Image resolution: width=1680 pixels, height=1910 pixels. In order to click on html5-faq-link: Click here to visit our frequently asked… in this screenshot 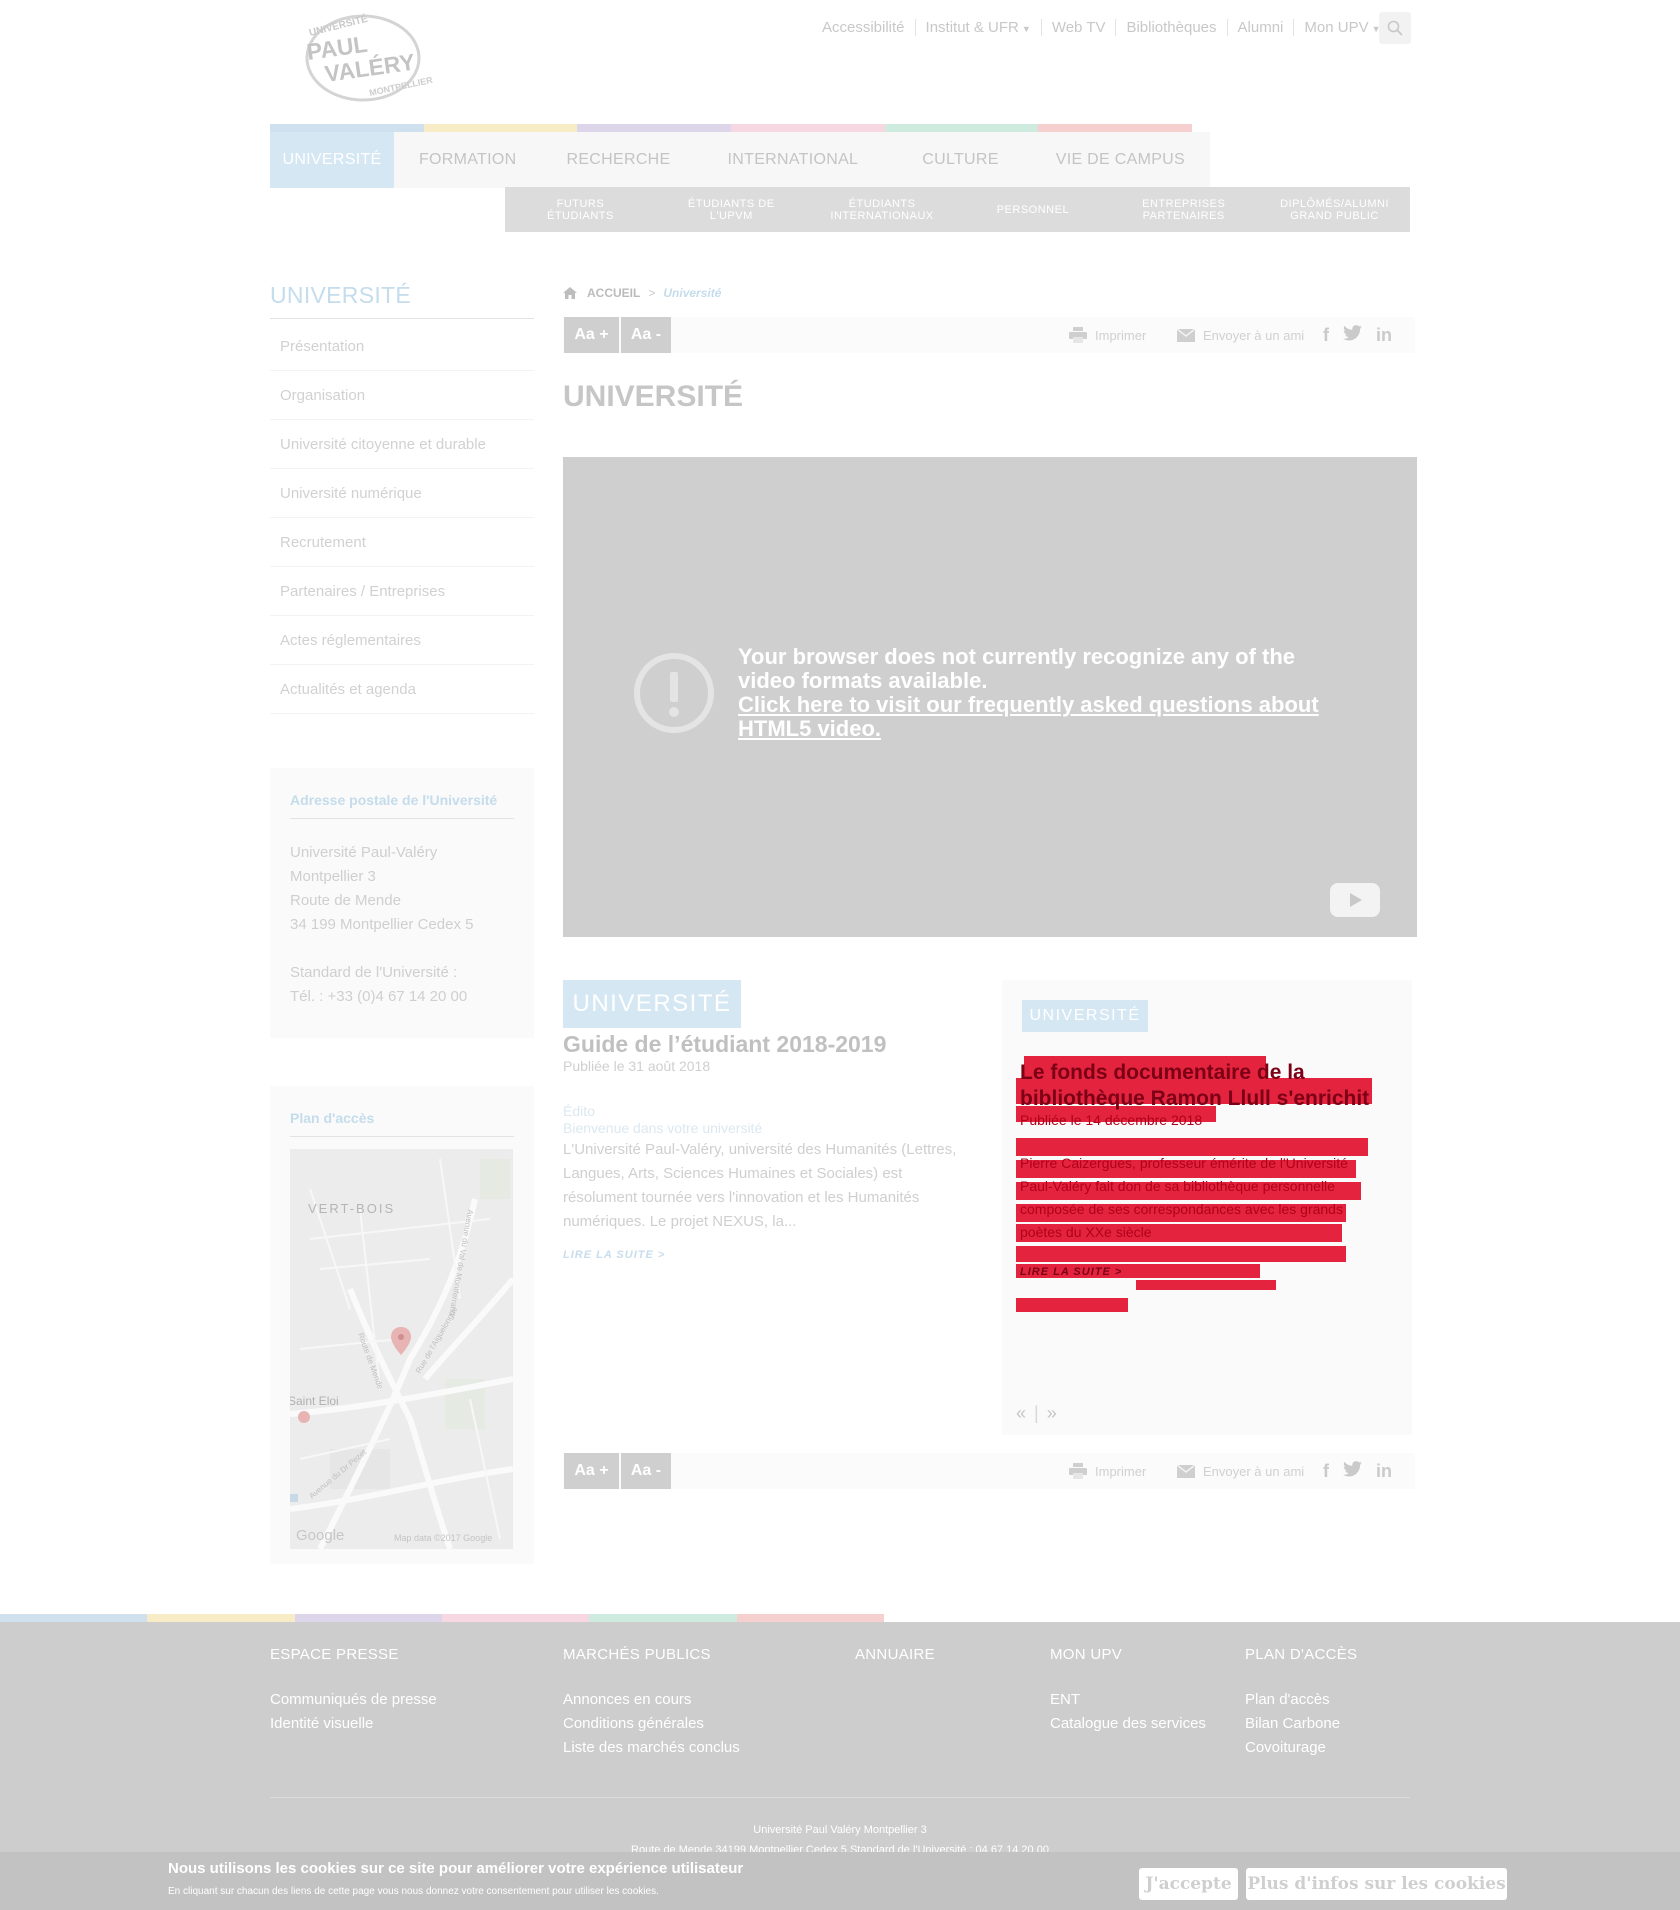, I will do `click(1038, 717)`.